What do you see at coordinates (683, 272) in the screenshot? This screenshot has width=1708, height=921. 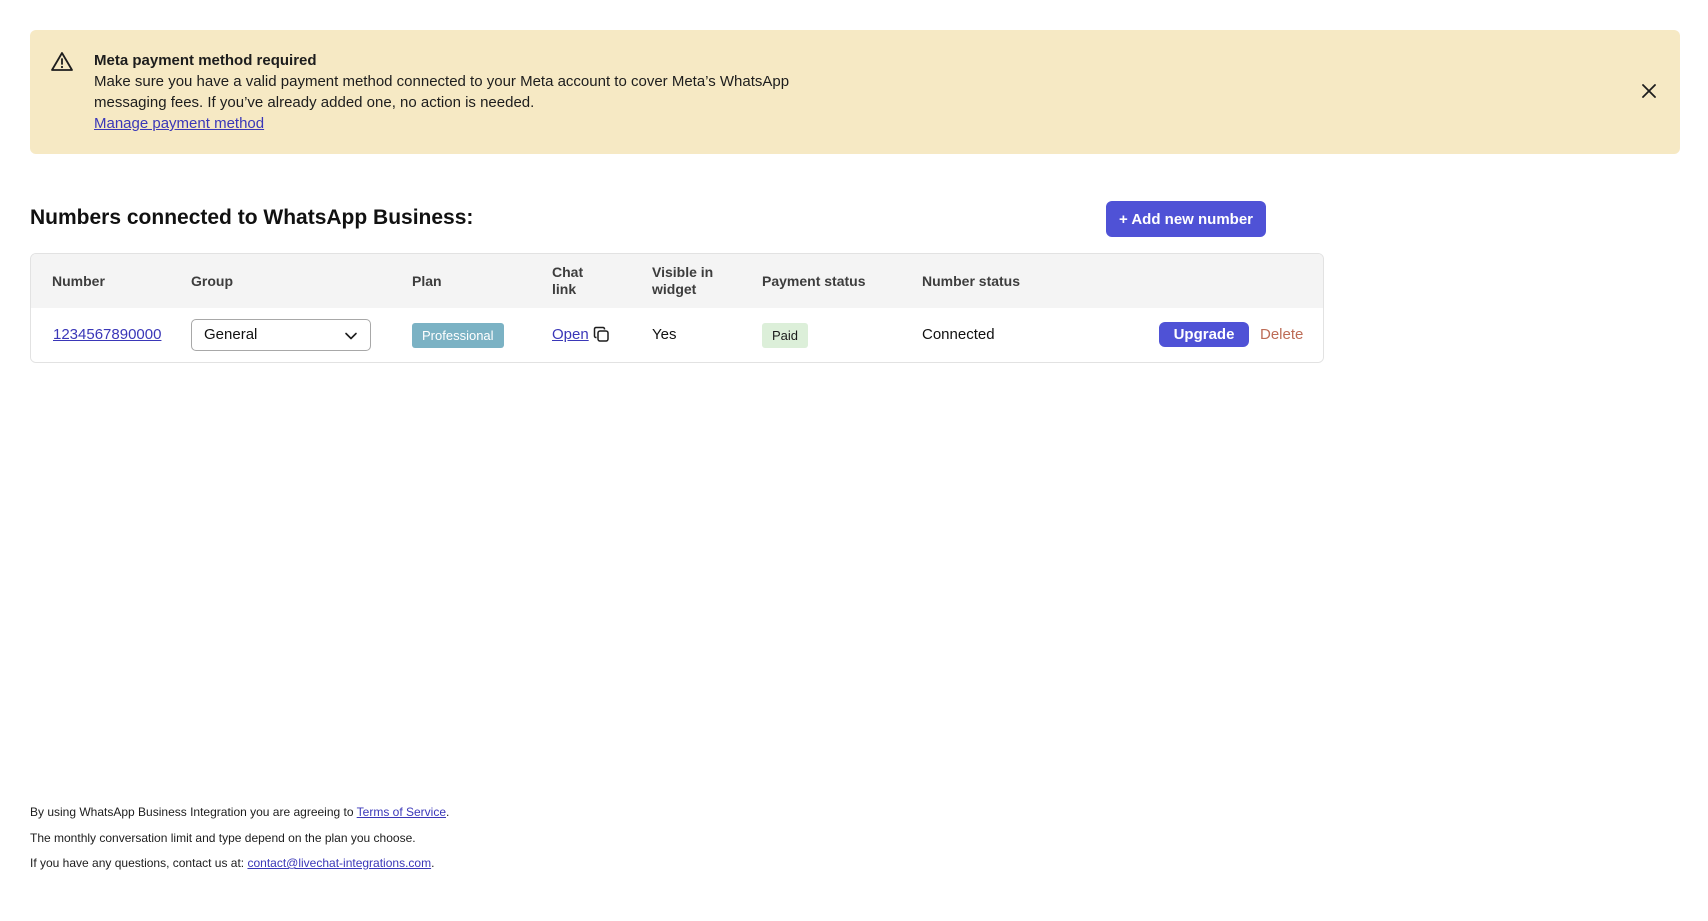 I see `column-header-visible-line-1: Visible in` at bounding box center [683, 272].